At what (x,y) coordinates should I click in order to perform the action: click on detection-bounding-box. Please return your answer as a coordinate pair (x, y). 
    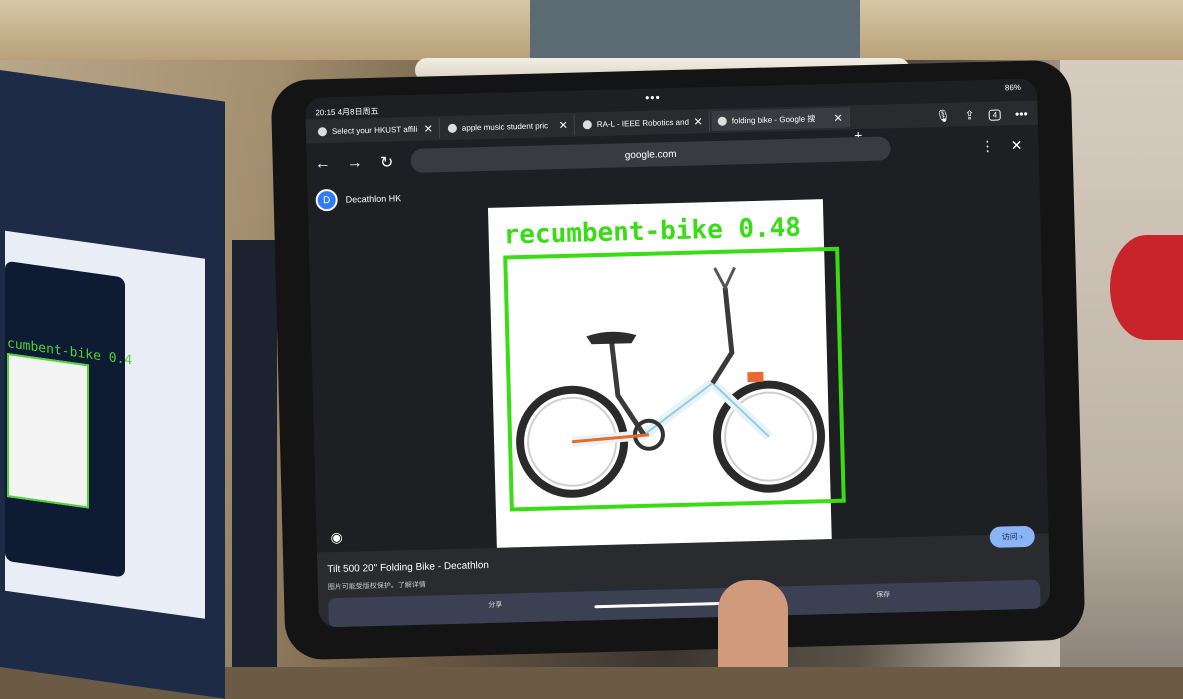
    Looking at the image, I should click on (674, 379).